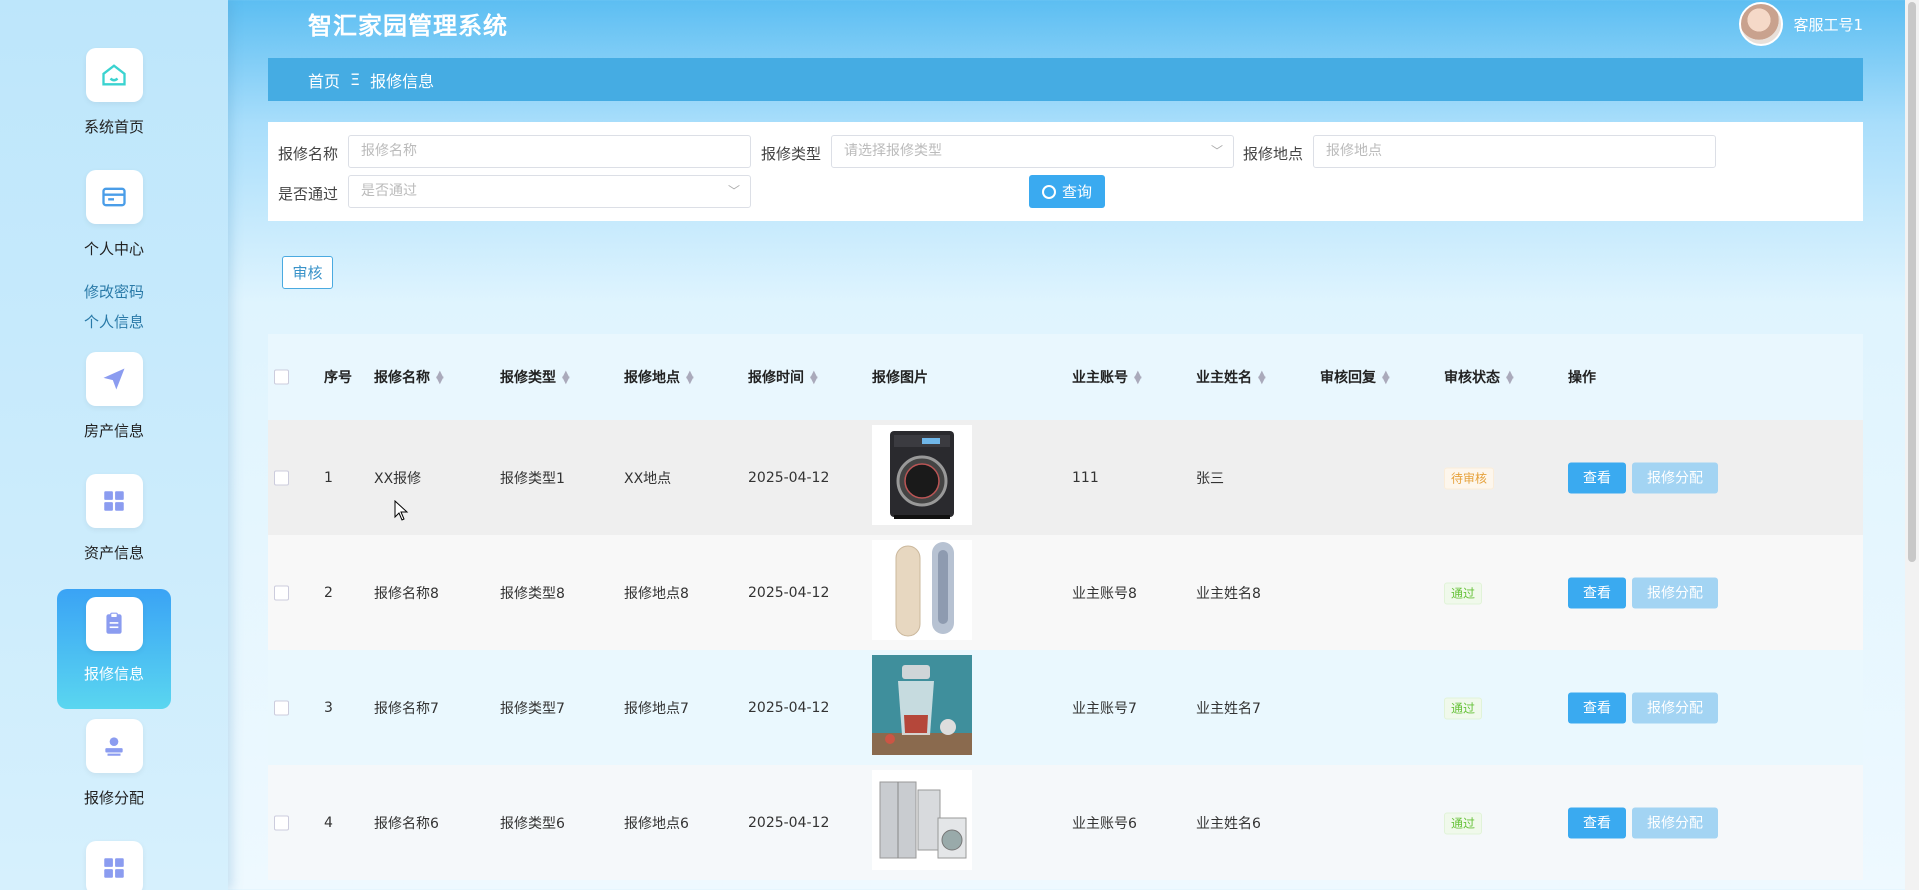  Describe the element at coordinates (1912, 282) in the screenshot. I see `scrollbar-thumb` at that location.